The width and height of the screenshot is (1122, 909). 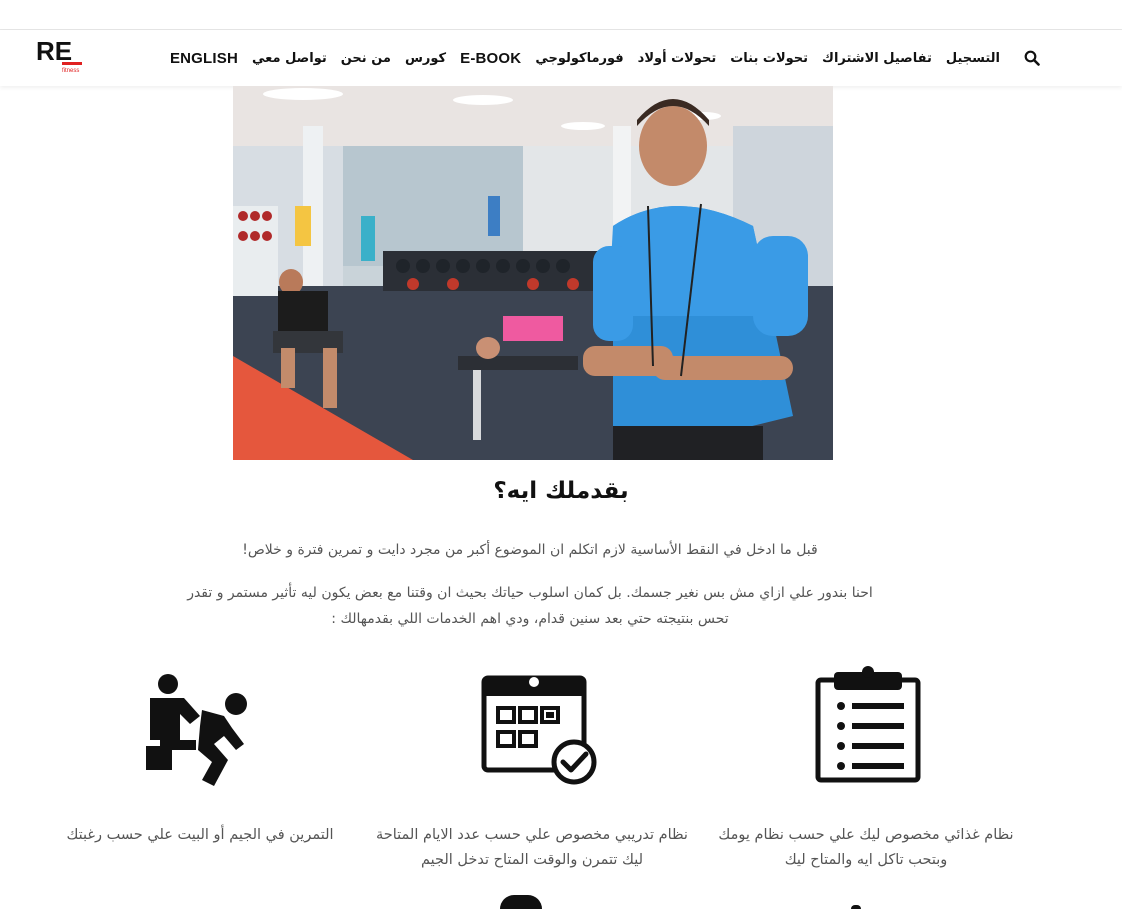 What do you see at coordinates (200, 730) in the screenshot?
I see `trainer-exercise-icon` at bounding box center [200, 730].